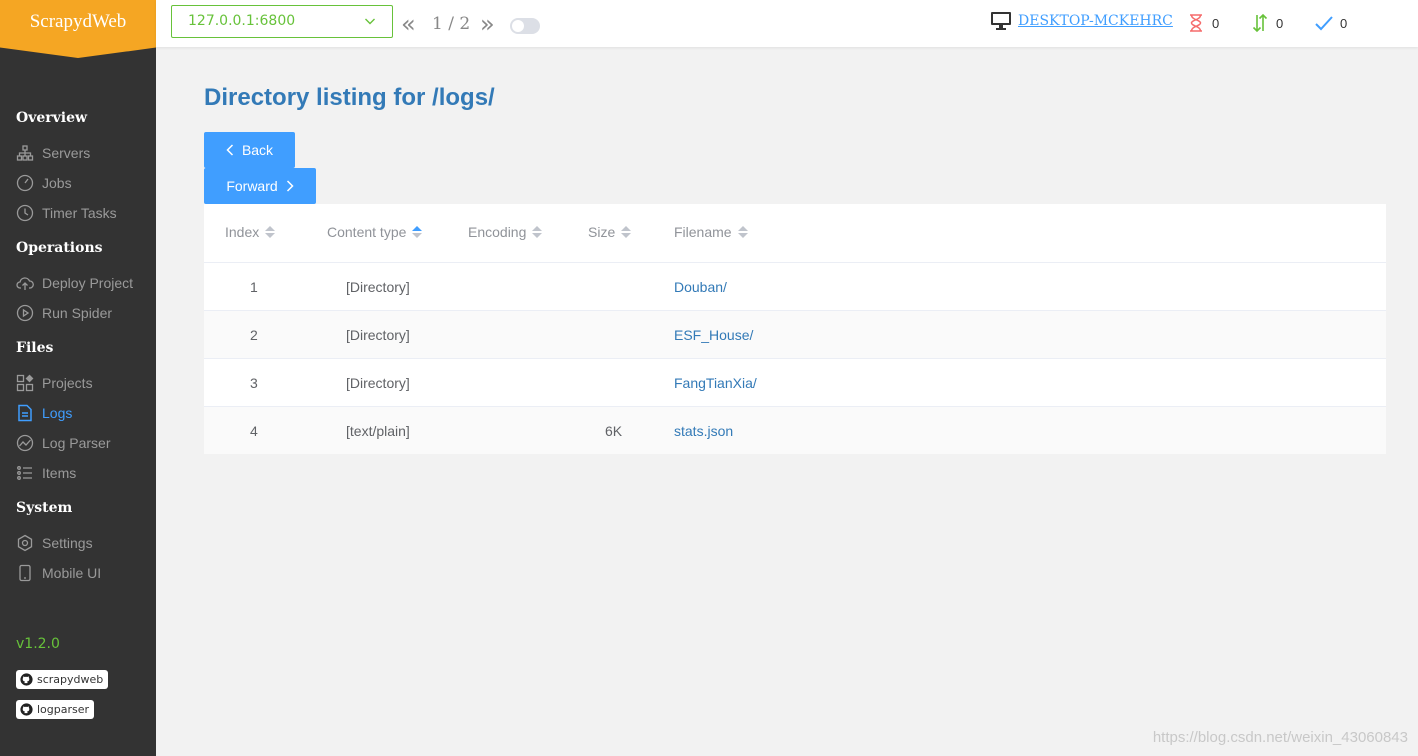 This screenshot has width=1418, height=756. Describe the element at coordinates (451, 24) in the screenshot. I see `server-pager: 1 / 2` at that location.